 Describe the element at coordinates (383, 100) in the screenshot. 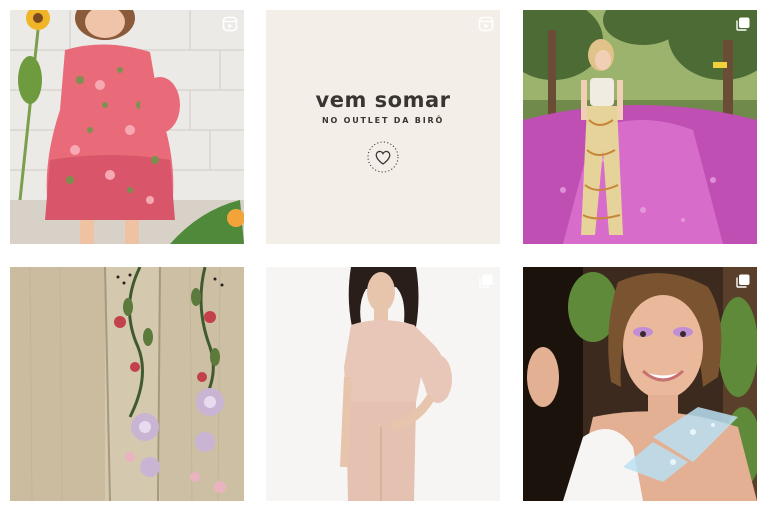

I see `post-headline: vem somar` at that location.